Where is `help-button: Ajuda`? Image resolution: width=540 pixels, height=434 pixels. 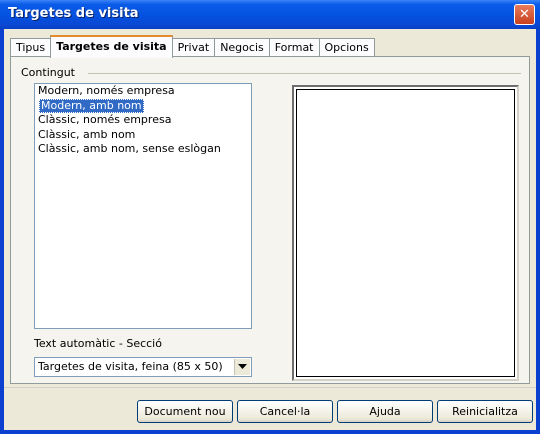 help-button: Ajuda is located at coordinates (385, 411).